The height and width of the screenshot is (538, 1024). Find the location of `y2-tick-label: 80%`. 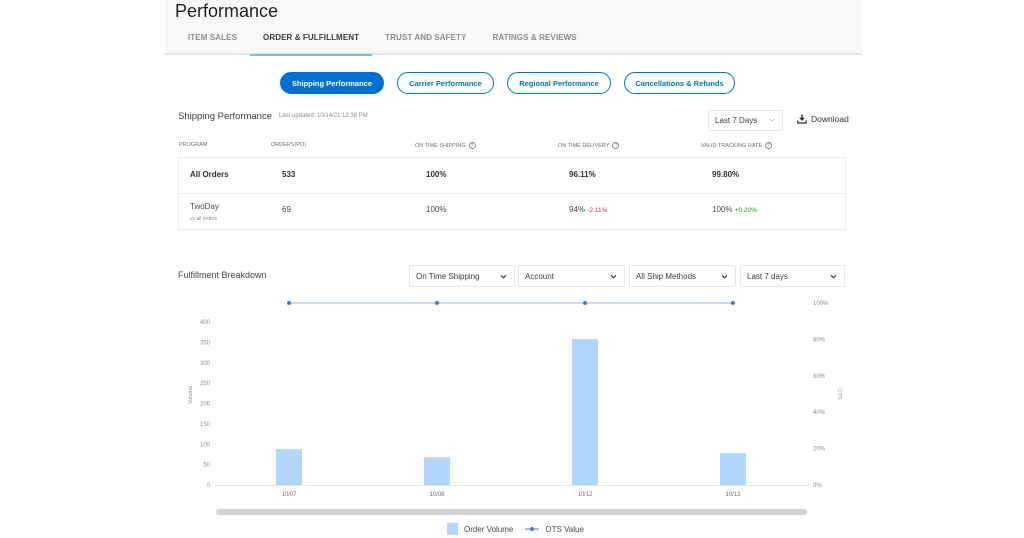

y2-tick-label: 80% is located at coordinates (819, 340).